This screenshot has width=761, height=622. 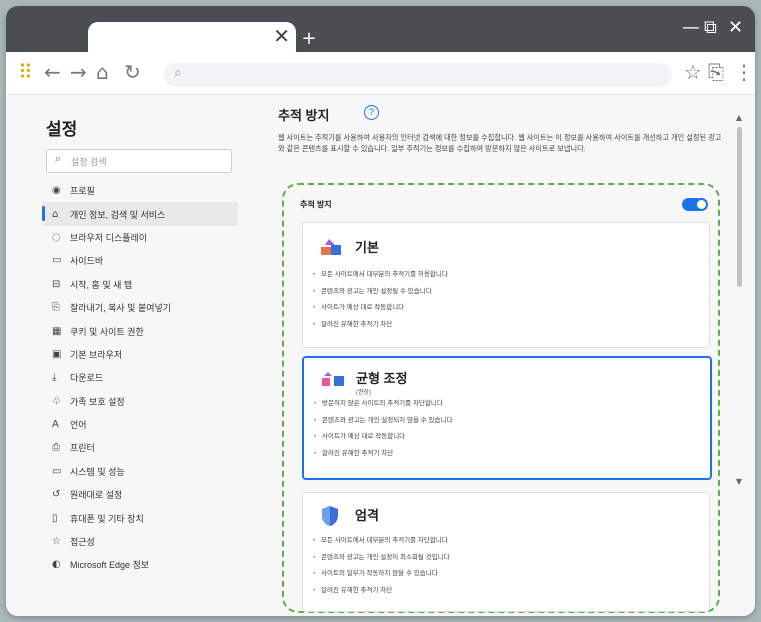 I want to click on tracking-prevention-label: 추적 방지, so click(x=316, y=204).